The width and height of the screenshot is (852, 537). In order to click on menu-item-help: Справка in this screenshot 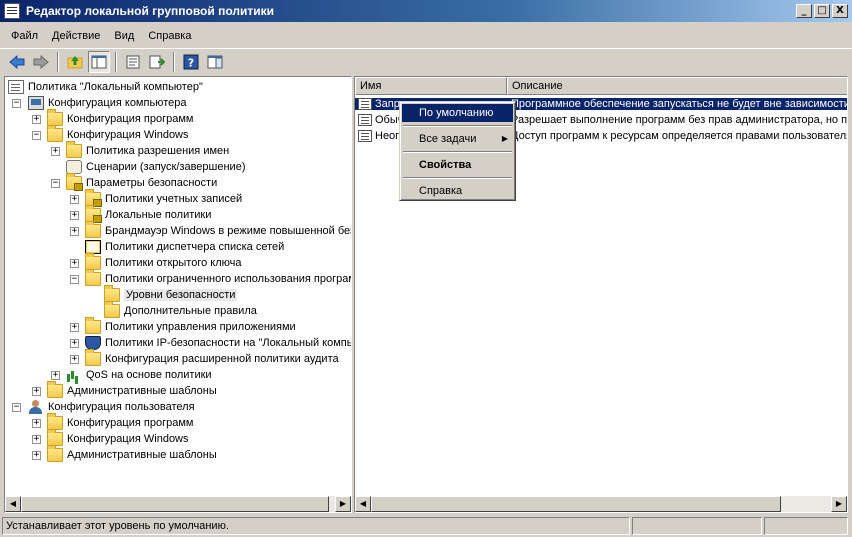, I will do `click(457, 191)`.